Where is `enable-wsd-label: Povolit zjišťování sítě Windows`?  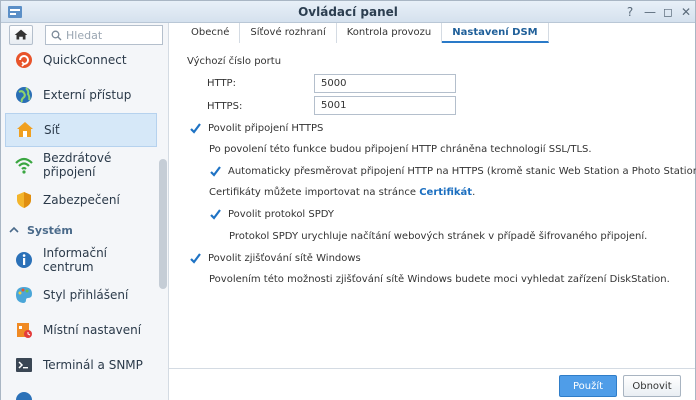
enable-wsd-label: Povolit zjišťování sítě Windows is located at coordinates (284, 258).